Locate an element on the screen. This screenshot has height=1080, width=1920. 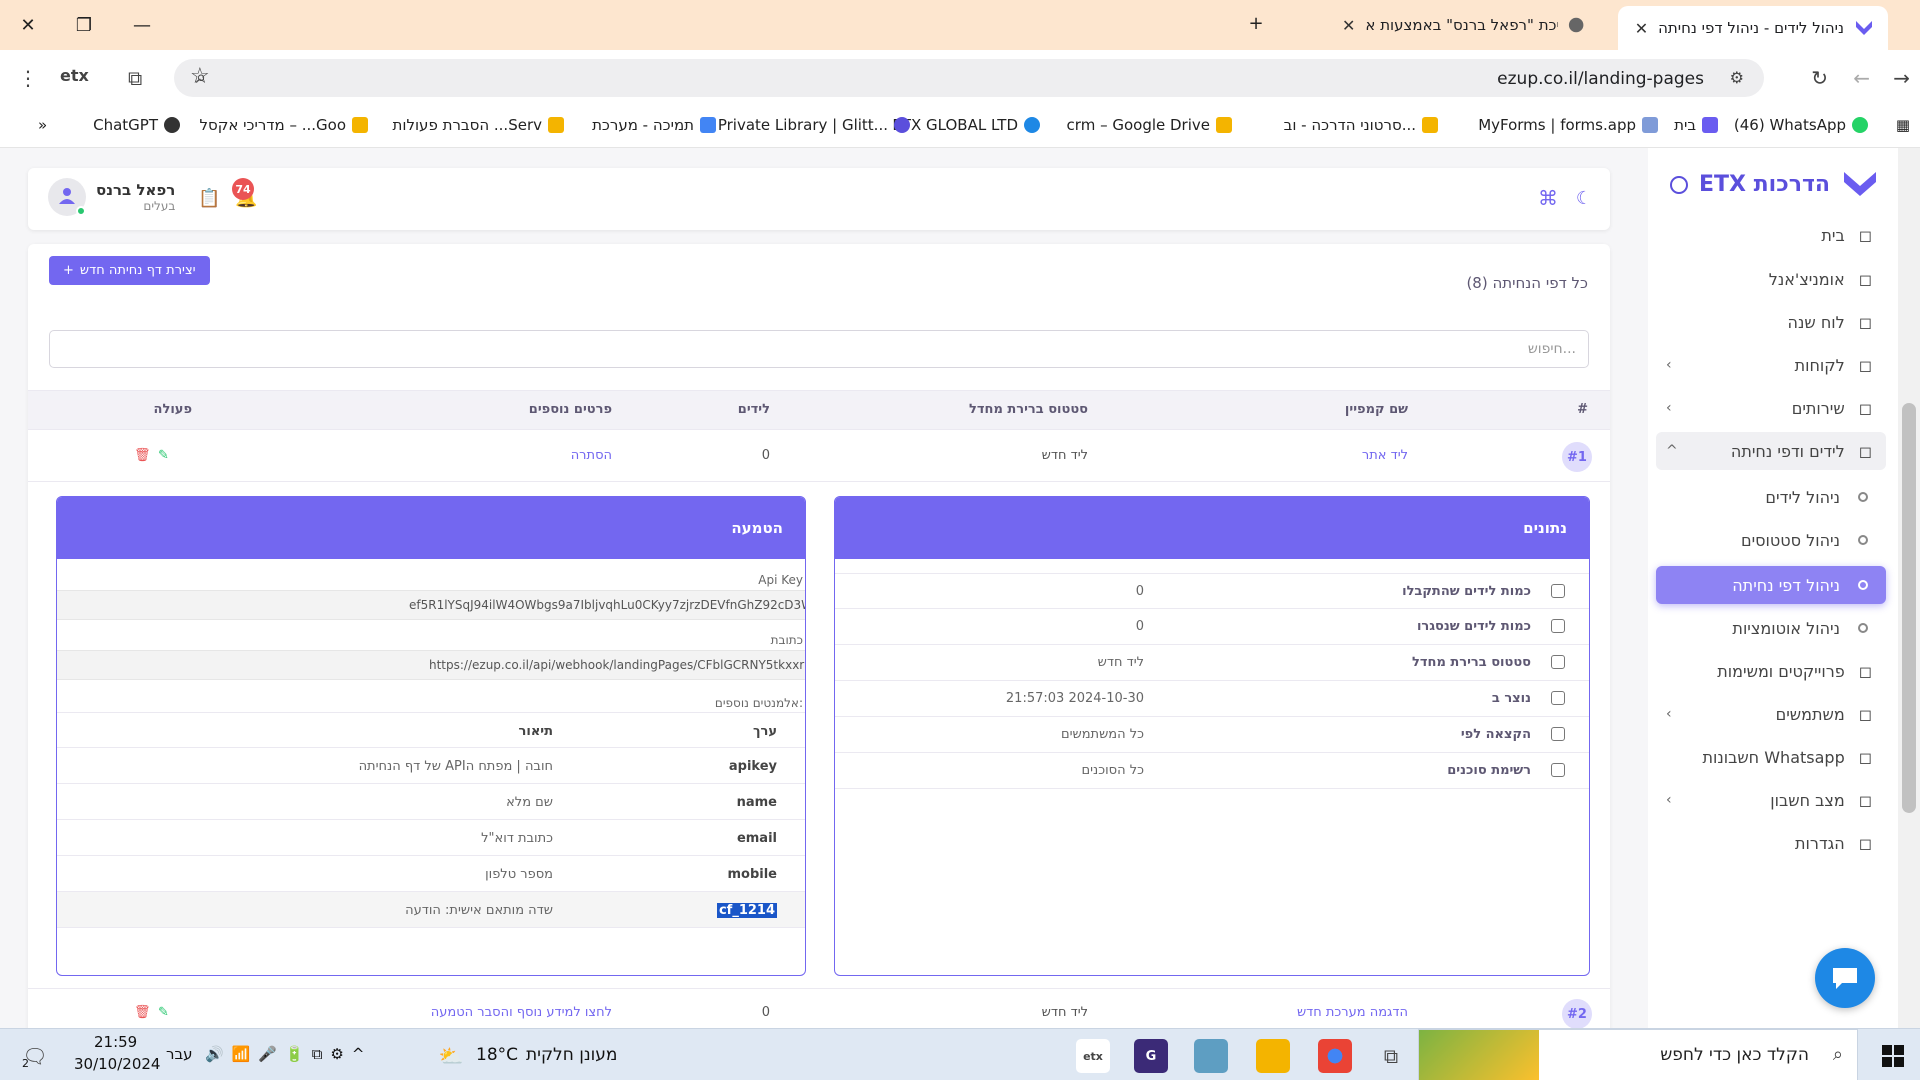
forward-icon: ← is located at coordinates (1861, 78).